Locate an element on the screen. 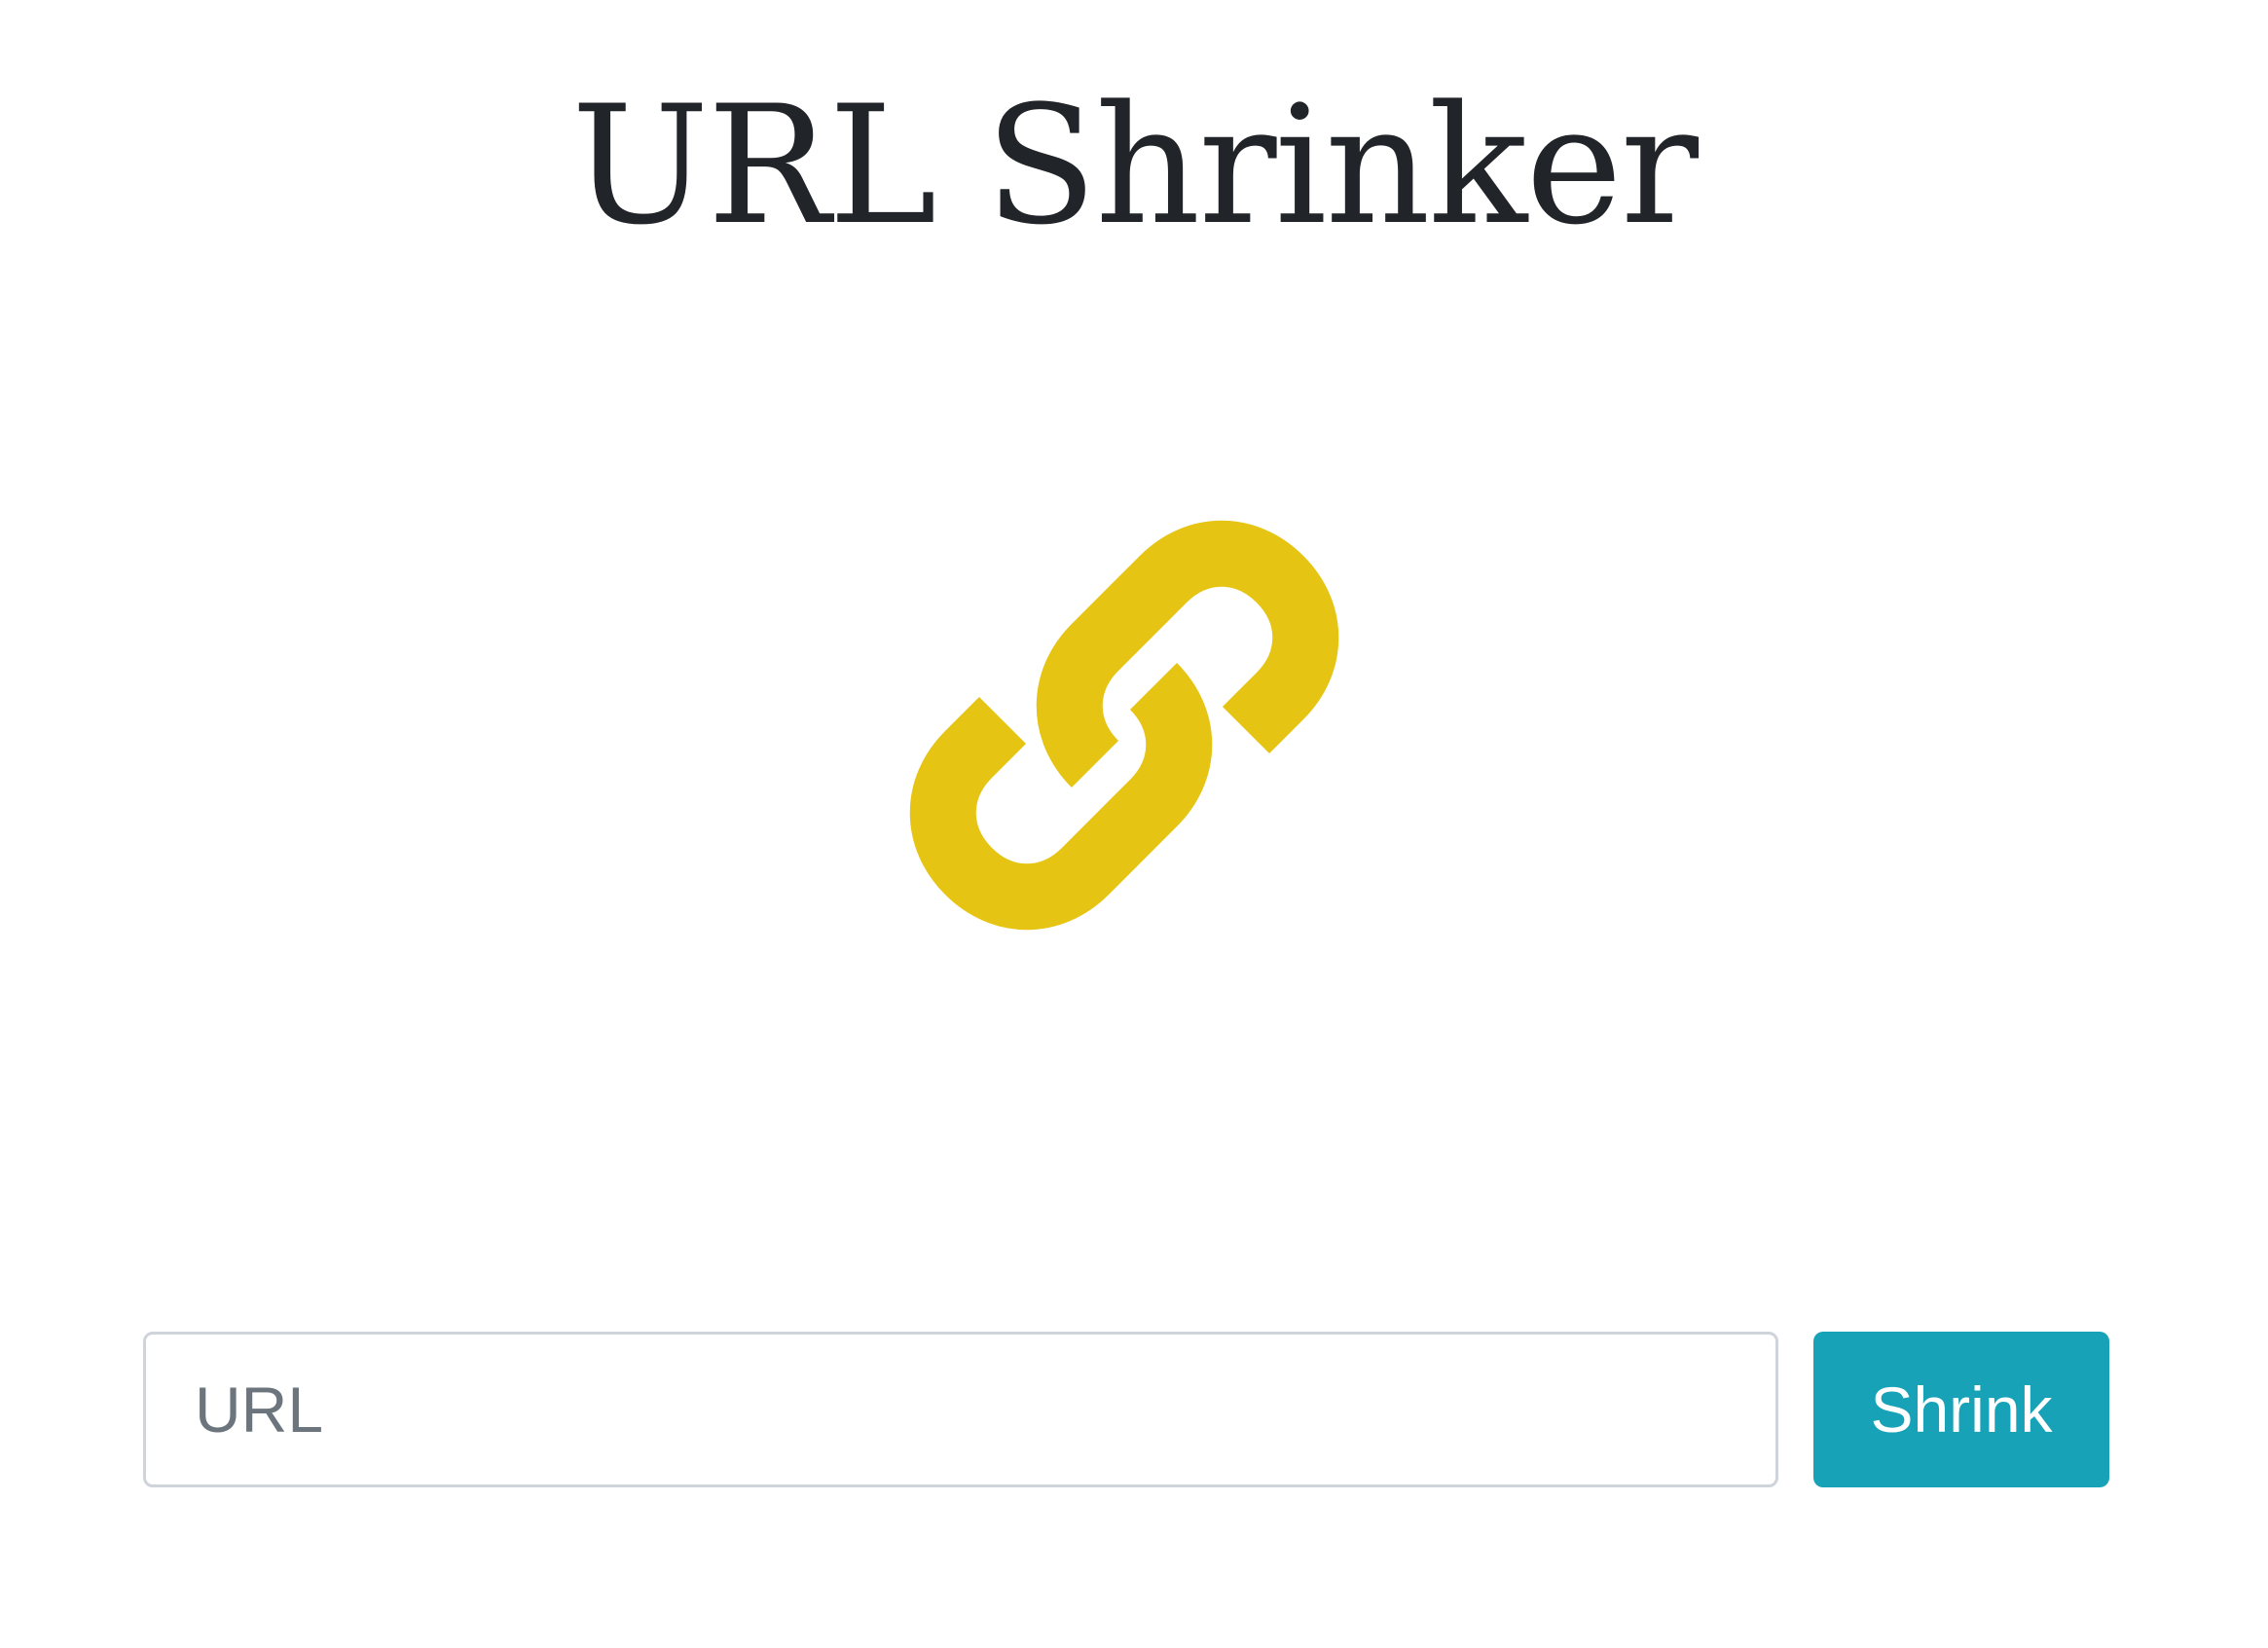 The width and height of the screenshot is (2268, 1648). link-icon is located at coordinates (1124, 725).